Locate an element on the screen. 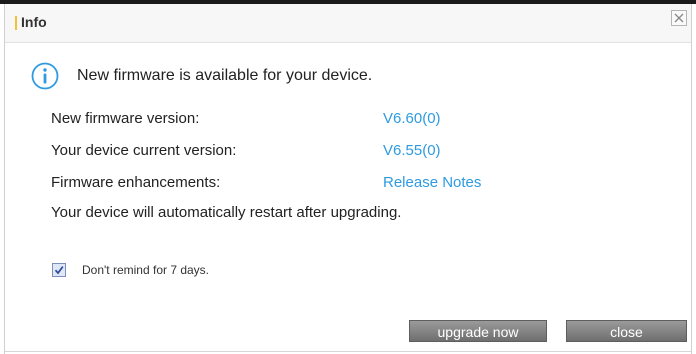  close-icon is located at coordinates (679, 18).